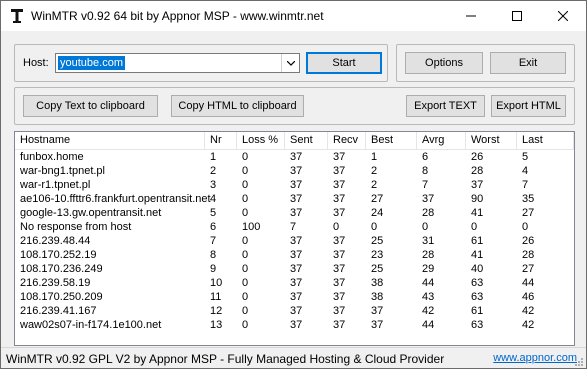 This screenshot has height=369, width=587. Describe the element at coordinates (444, 63) in the screenshot. I see `options-button: Options` at that location.